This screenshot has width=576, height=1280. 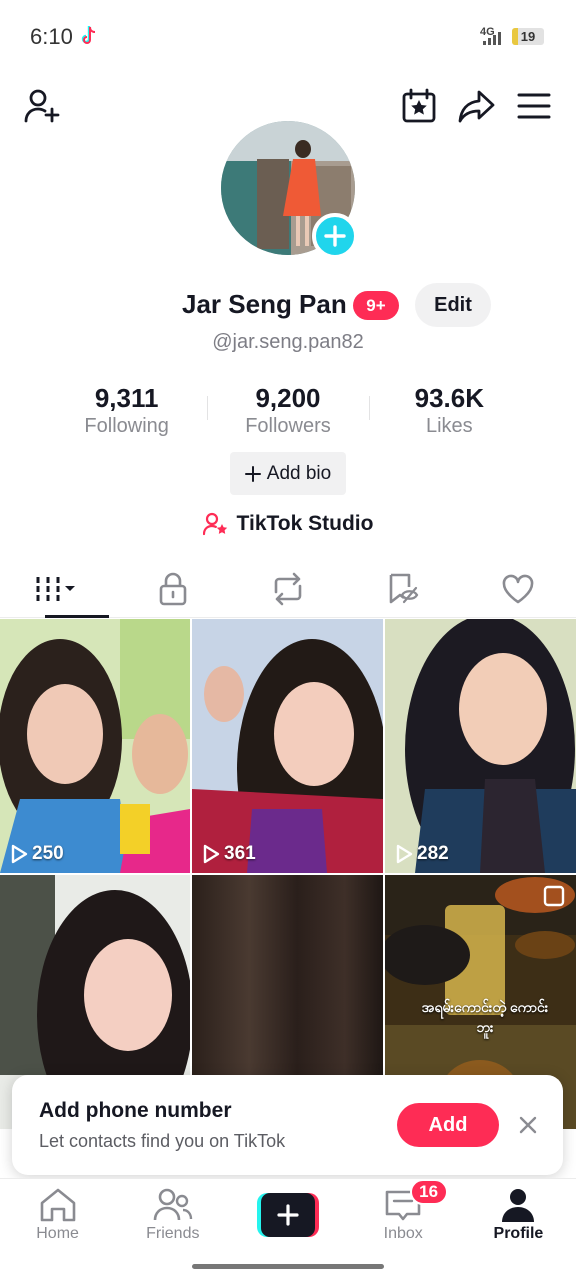 I want to click on lock-icon, so click(x=173, y=588).